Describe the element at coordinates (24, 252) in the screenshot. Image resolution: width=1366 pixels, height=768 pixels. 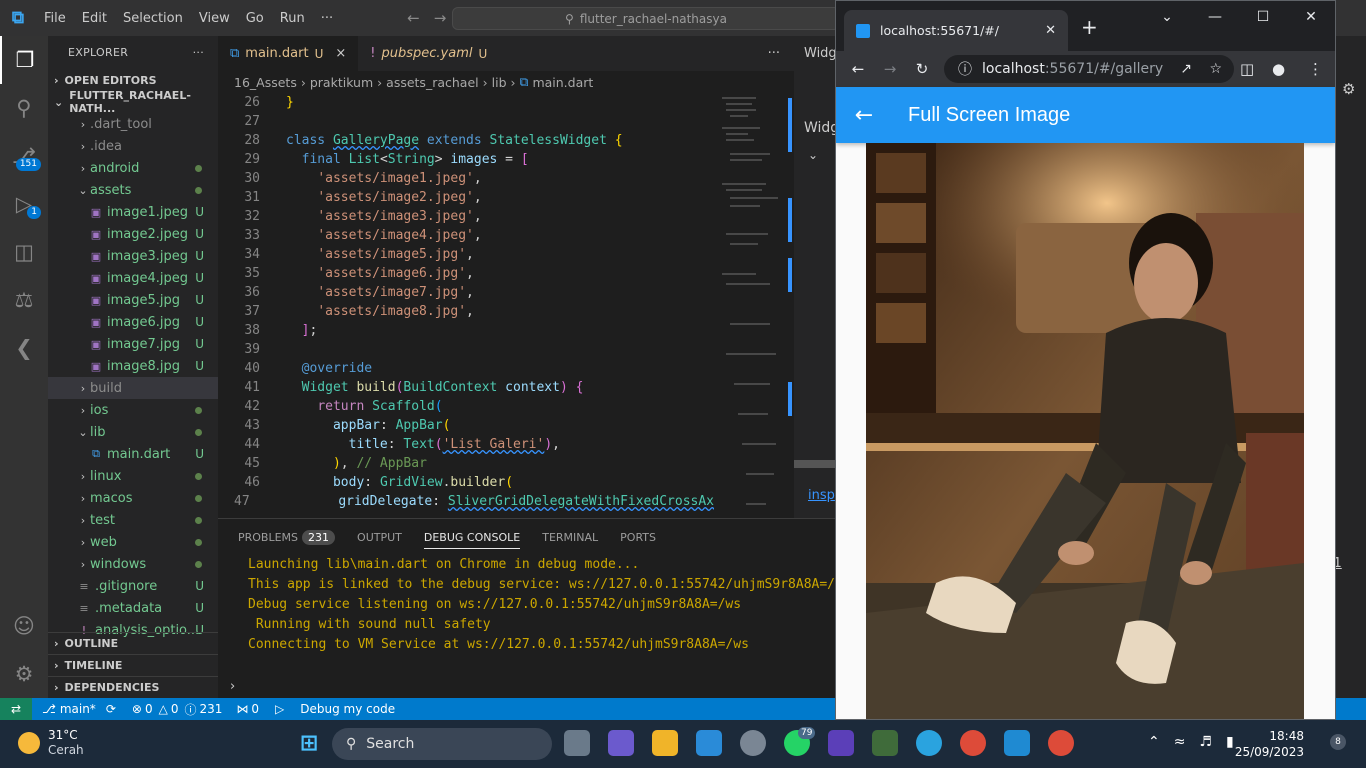
I see `extensions-icon: ◫` at that location.